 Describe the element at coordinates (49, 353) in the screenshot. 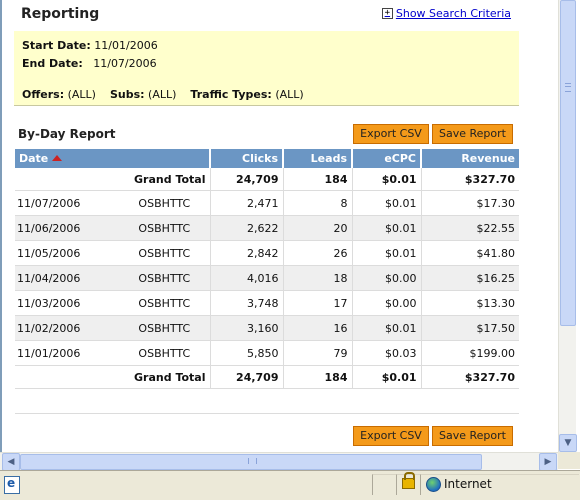

I see `row-date: 11/01/2006` at that location.